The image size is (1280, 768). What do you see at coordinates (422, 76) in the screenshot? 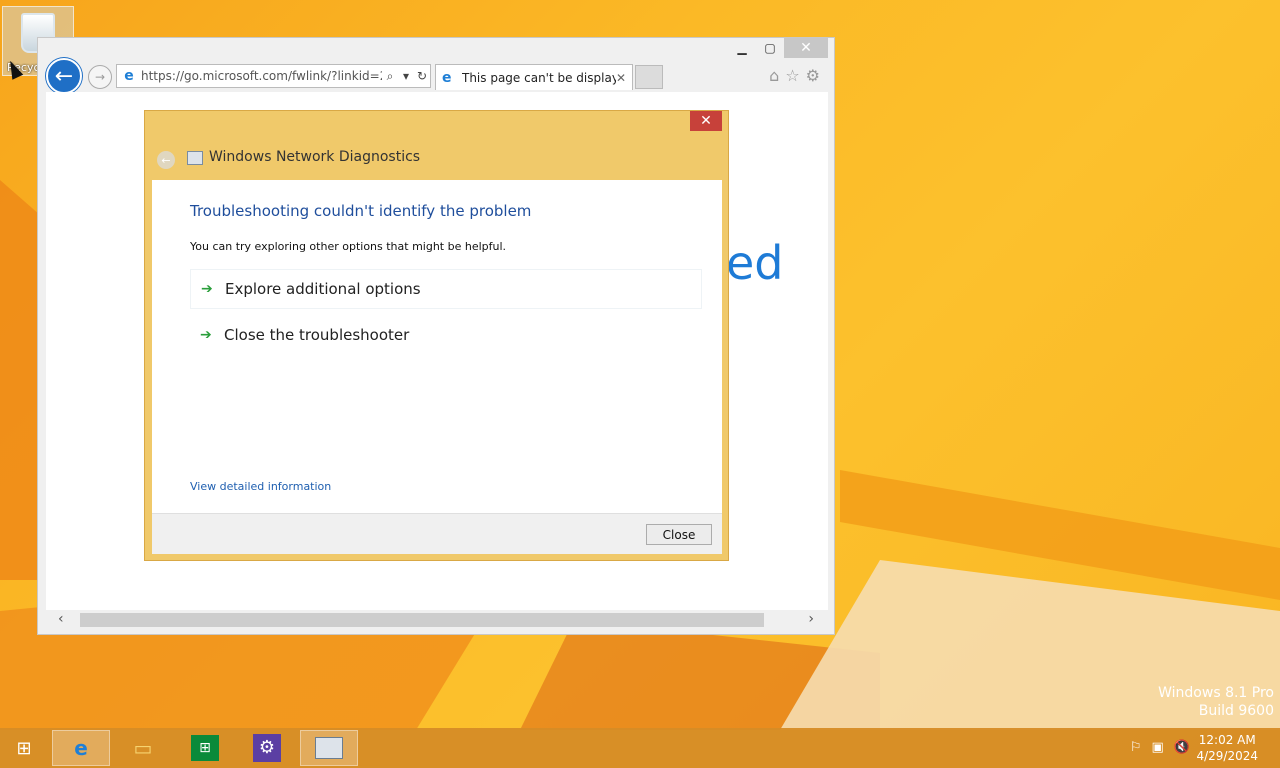
I see `refresh-icon: ↻` at bounding box center [422, 76].